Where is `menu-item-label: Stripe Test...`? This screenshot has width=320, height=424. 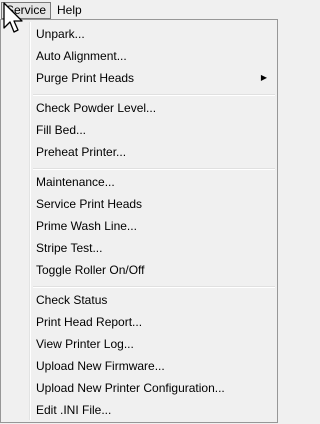 menu-item-label: Stripe Test... is located at coordinates (69, 248).